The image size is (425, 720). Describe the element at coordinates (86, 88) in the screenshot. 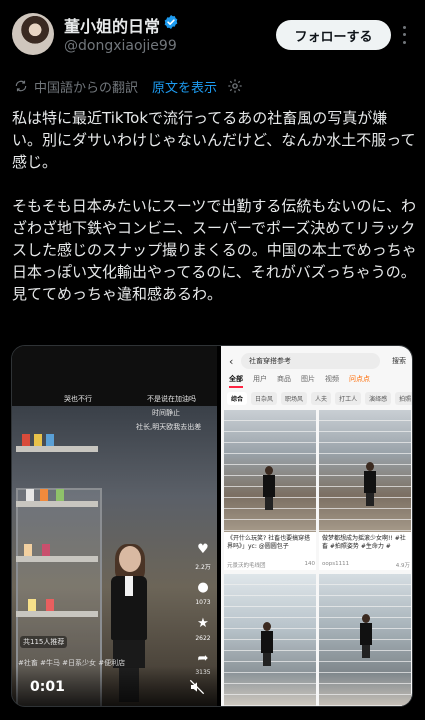

I see `translation-note: 中国語からの翻訳` at that location.